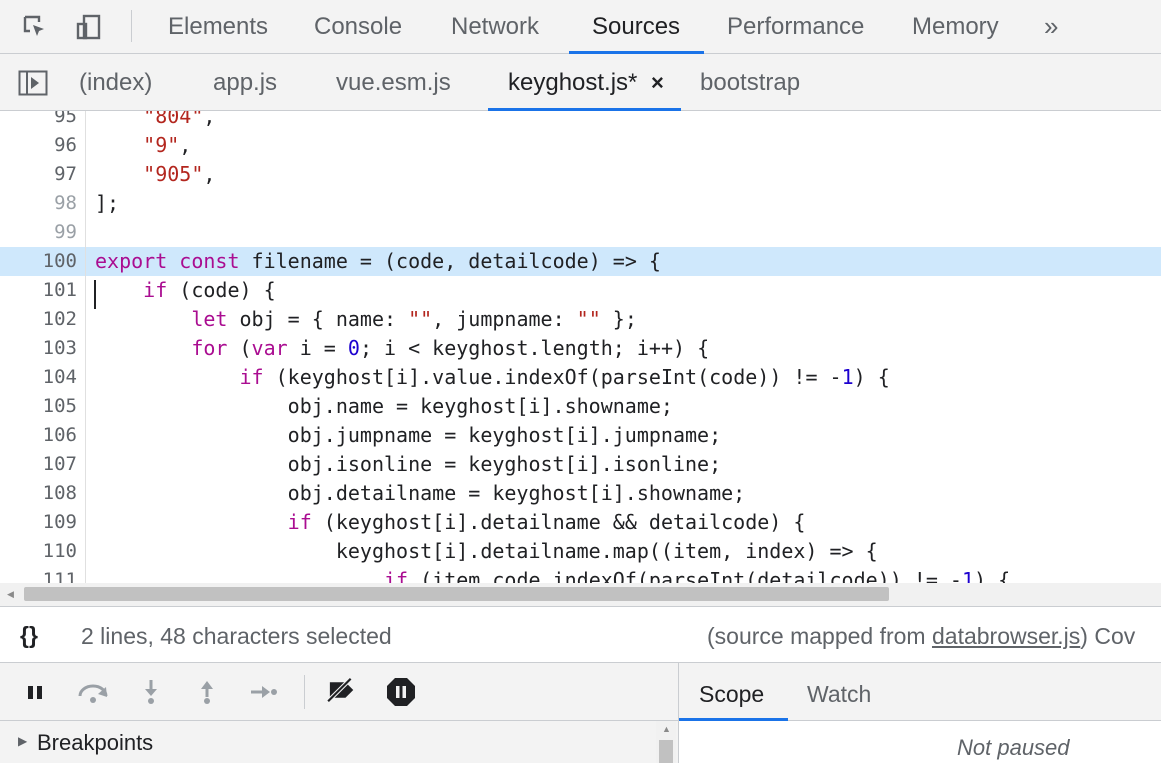 The image size is (1161, 765). I want to click on scroll-up-icon: ▲, so click(666, 729).